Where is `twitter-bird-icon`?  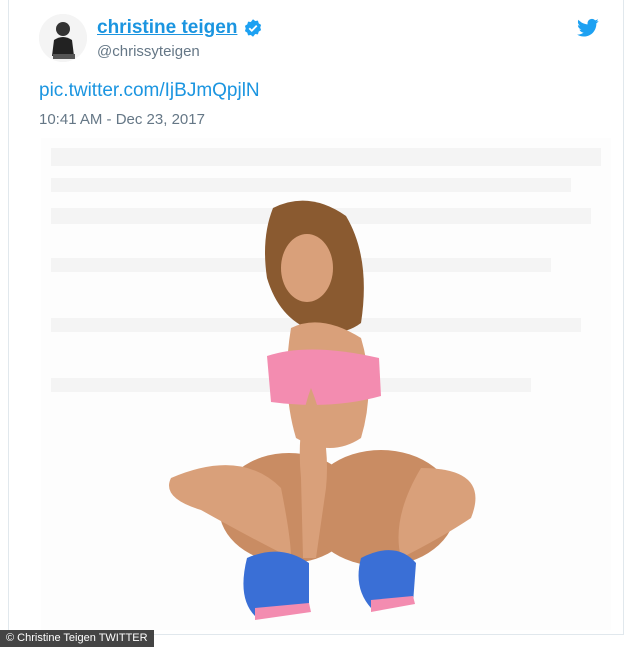
twitter-bird-icon is located at coordinates (588, 28).